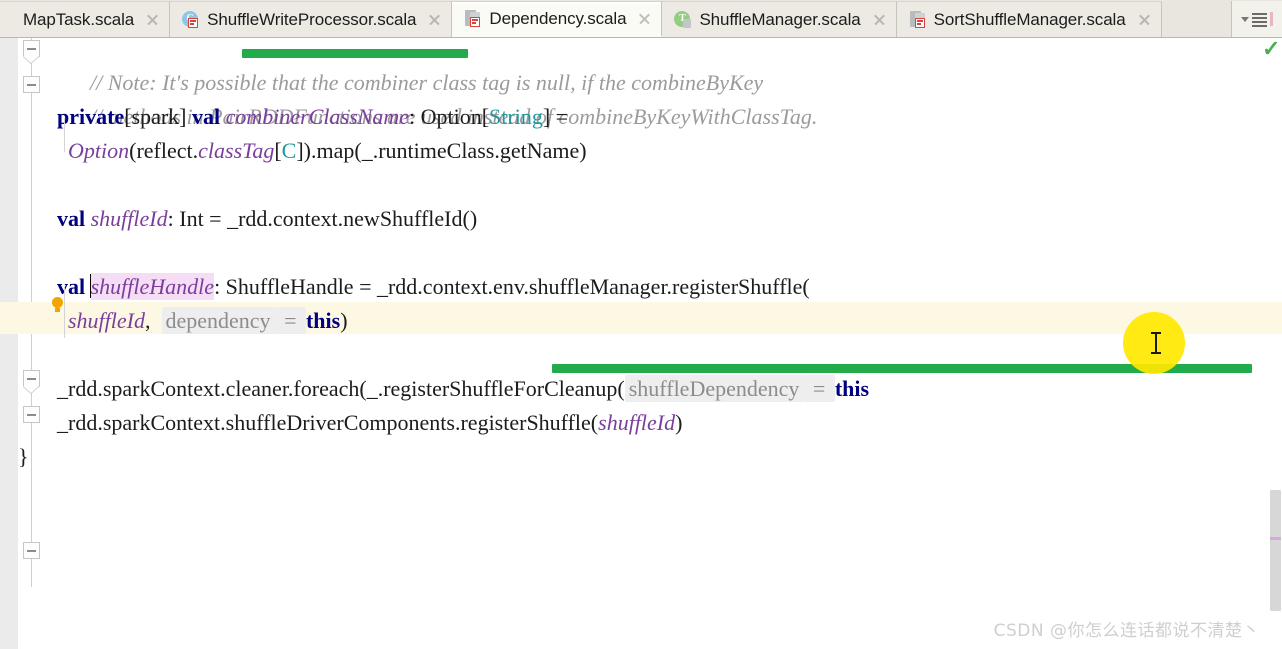 The image size is (1282, 649). What do you see at coordinates (714, 388) in the screenshot?
I see `parameter-hint: shuffleDependency` at bounding box center [714, 388].